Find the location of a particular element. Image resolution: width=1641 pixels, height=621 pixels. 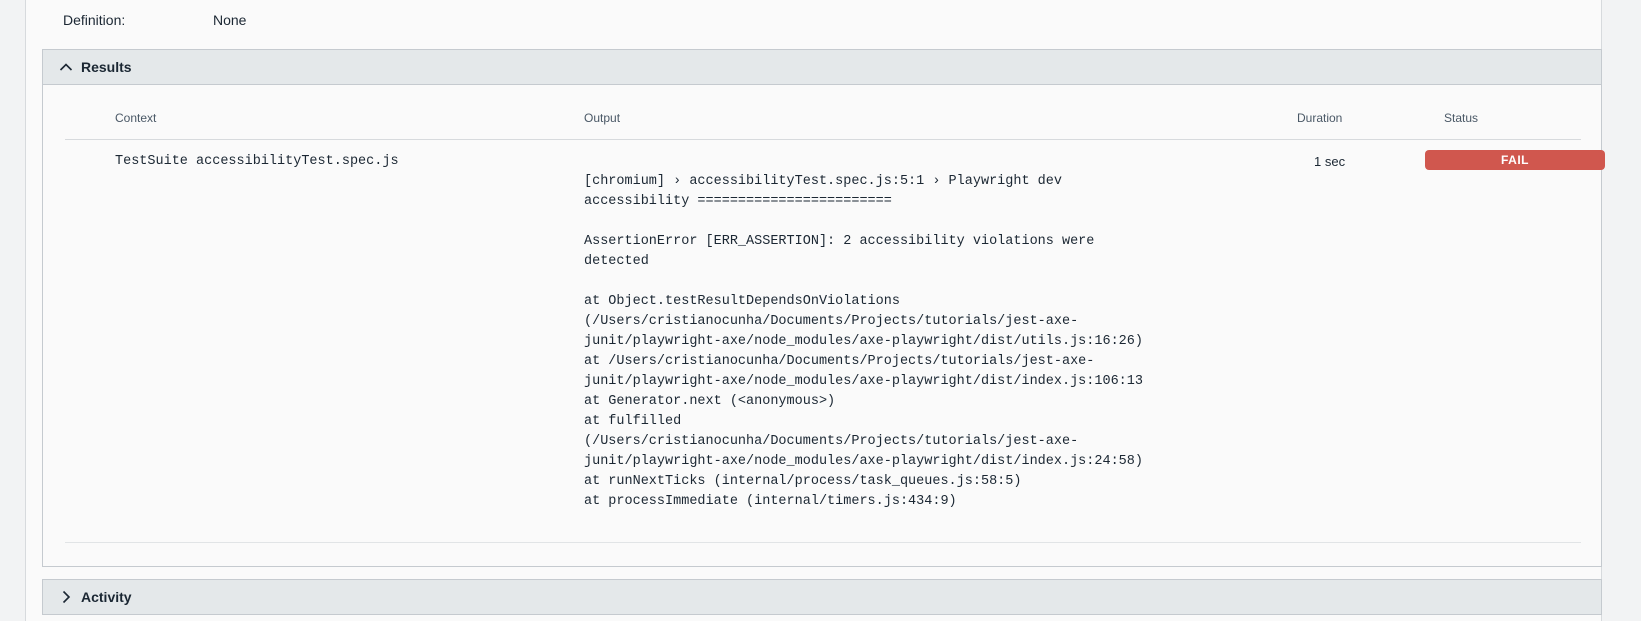

status-badge: FAIL is located at coordinates (1515, 160).